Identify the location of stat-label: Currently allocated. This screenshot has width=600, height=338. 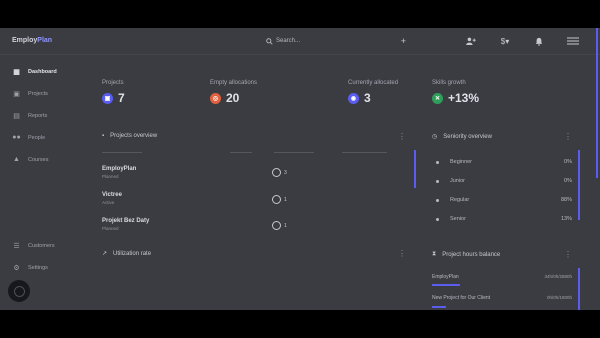
(373, 83).